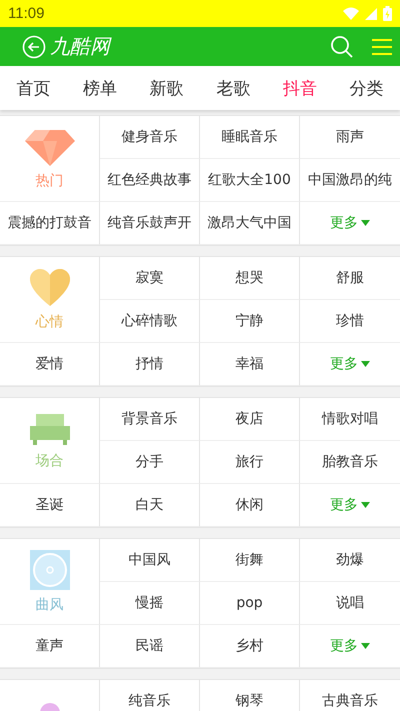 Image resolution: width=400 pixels, height=711 pixels. Describe the element at coordinates (149, 701) in the screenshot. I see `tag-link: 纯音乐` at that location.